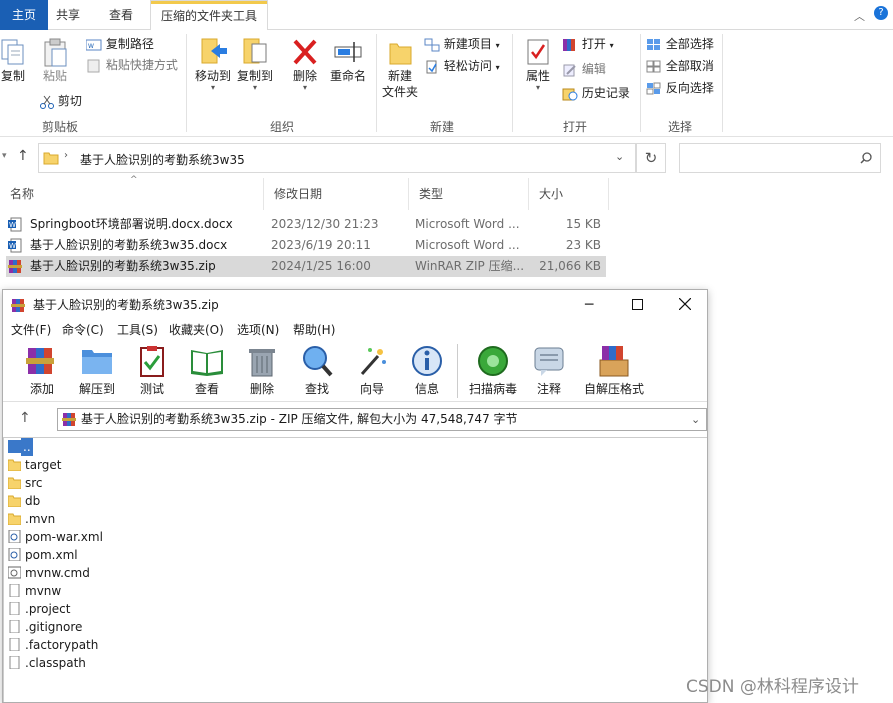 This screenshot has height=703, width=893. What do you see at coordinates (685, 304) in the screenshot?
I see `close-icon` at bounding box center [685, 304].